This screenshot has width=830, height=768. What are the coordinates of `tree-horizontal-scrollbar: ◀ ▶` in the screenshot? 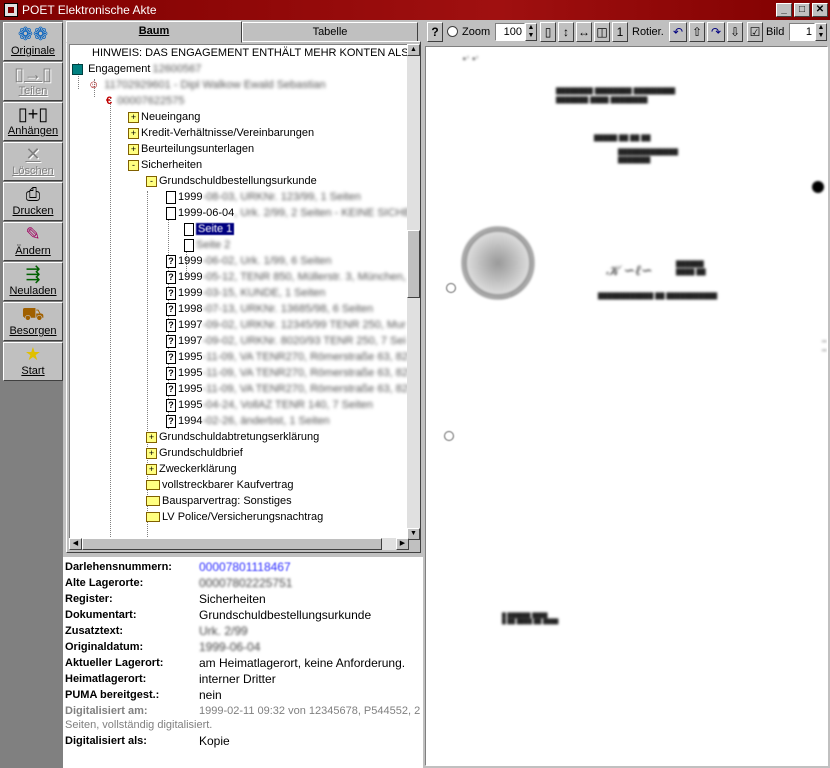 It's located at (239, 544).